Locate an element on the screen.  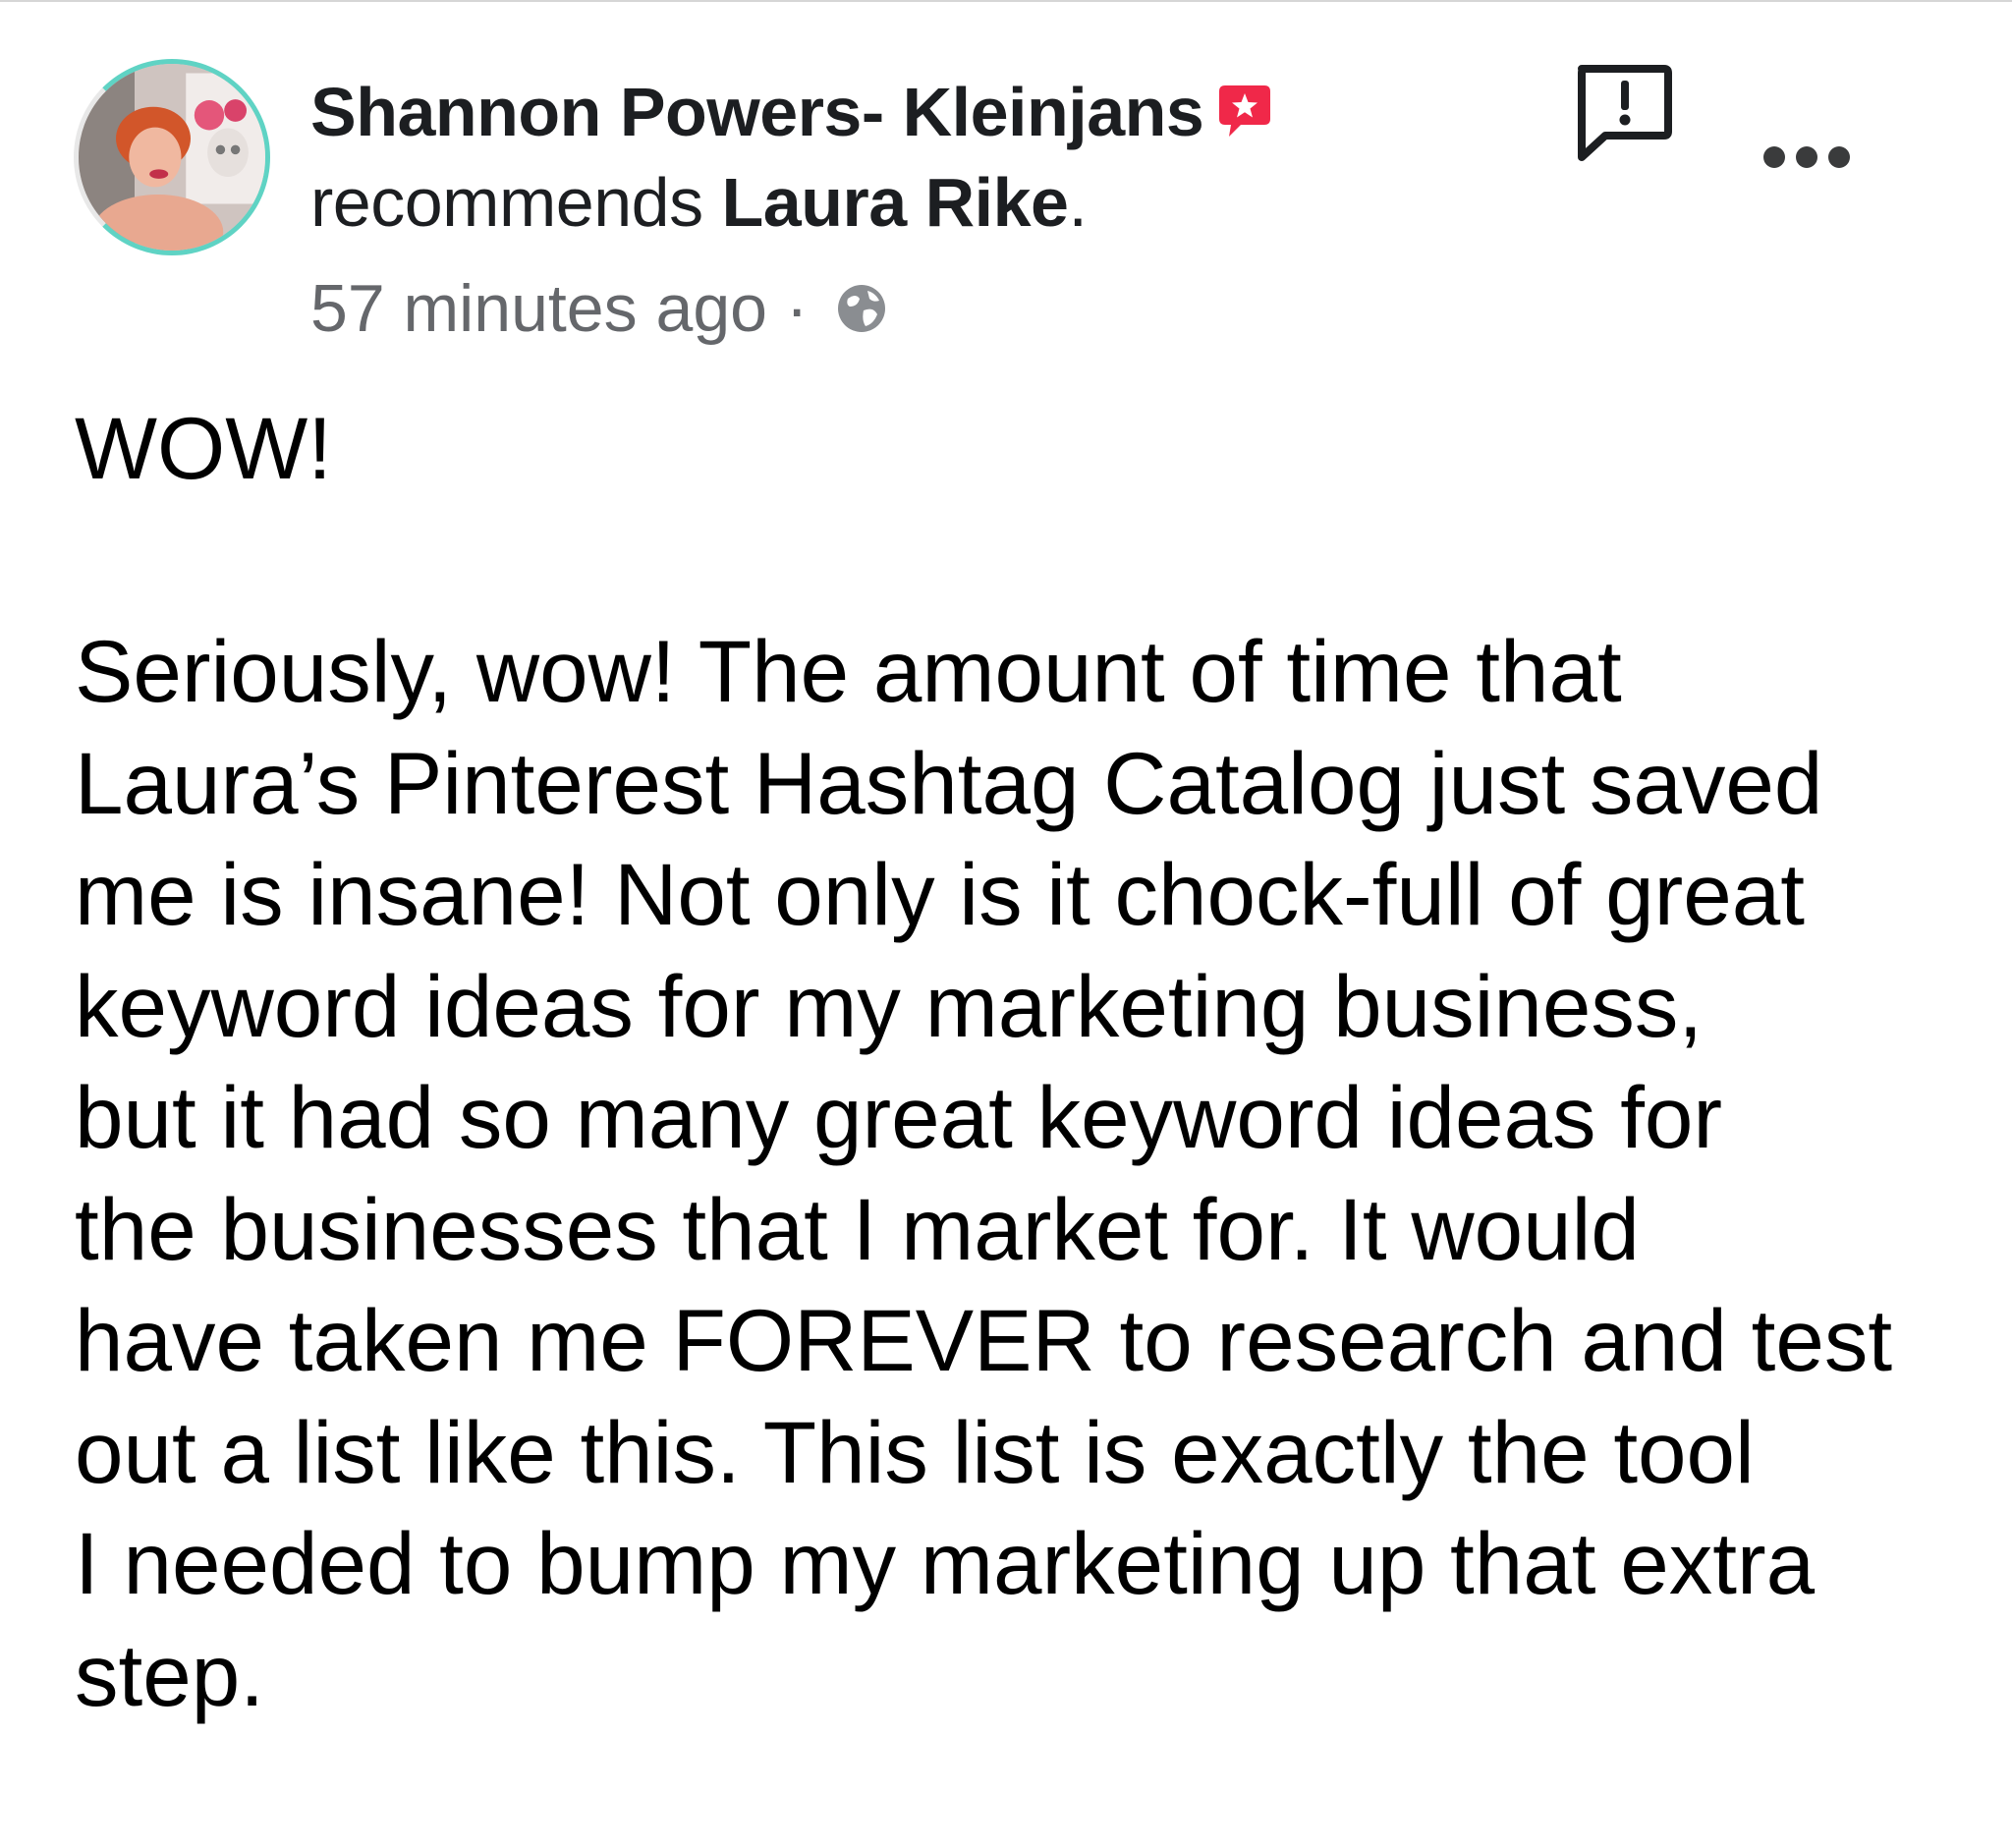
author-line: Shannon Powers- Kleinjans is located at coordinates (791, 112).